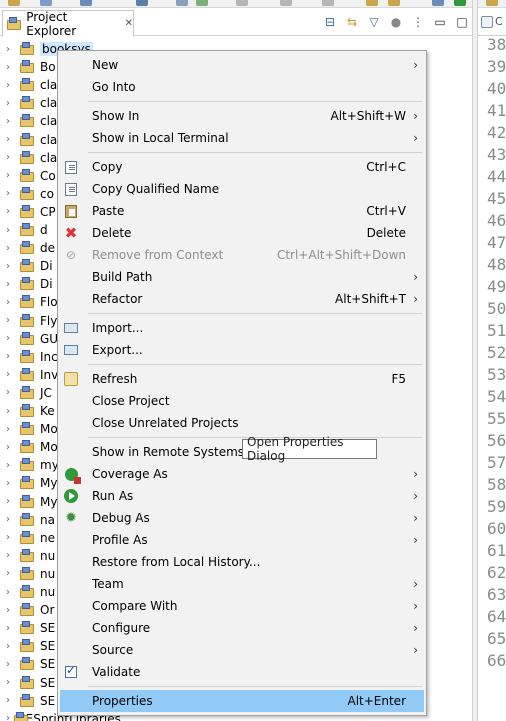 The height and width of the screenshot is (721, 506). Describe the element at coordinates (386, 167) in the screenshot. I see `menu-item-shortcut: Ctrl+C` at that location.